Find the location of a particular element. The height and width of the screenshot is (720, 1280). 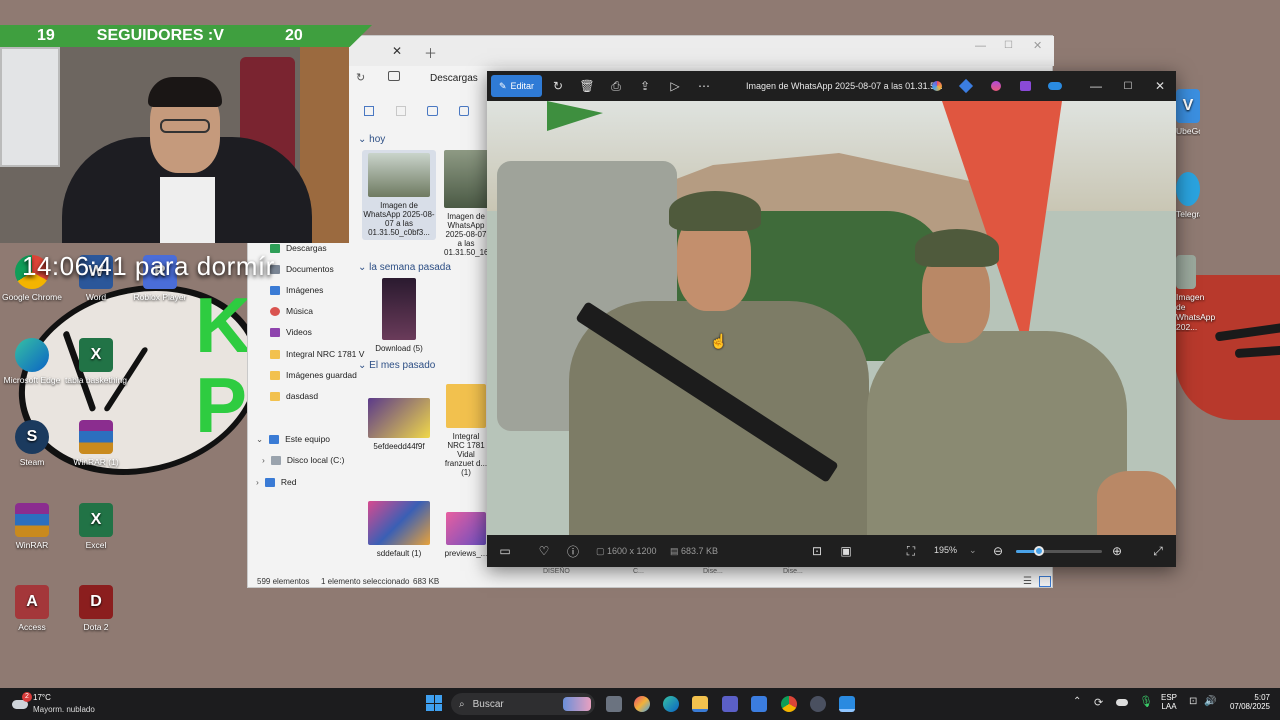

nav-item-este-equipo: ⌄ Este equipo is located at coordinates (293, 439).